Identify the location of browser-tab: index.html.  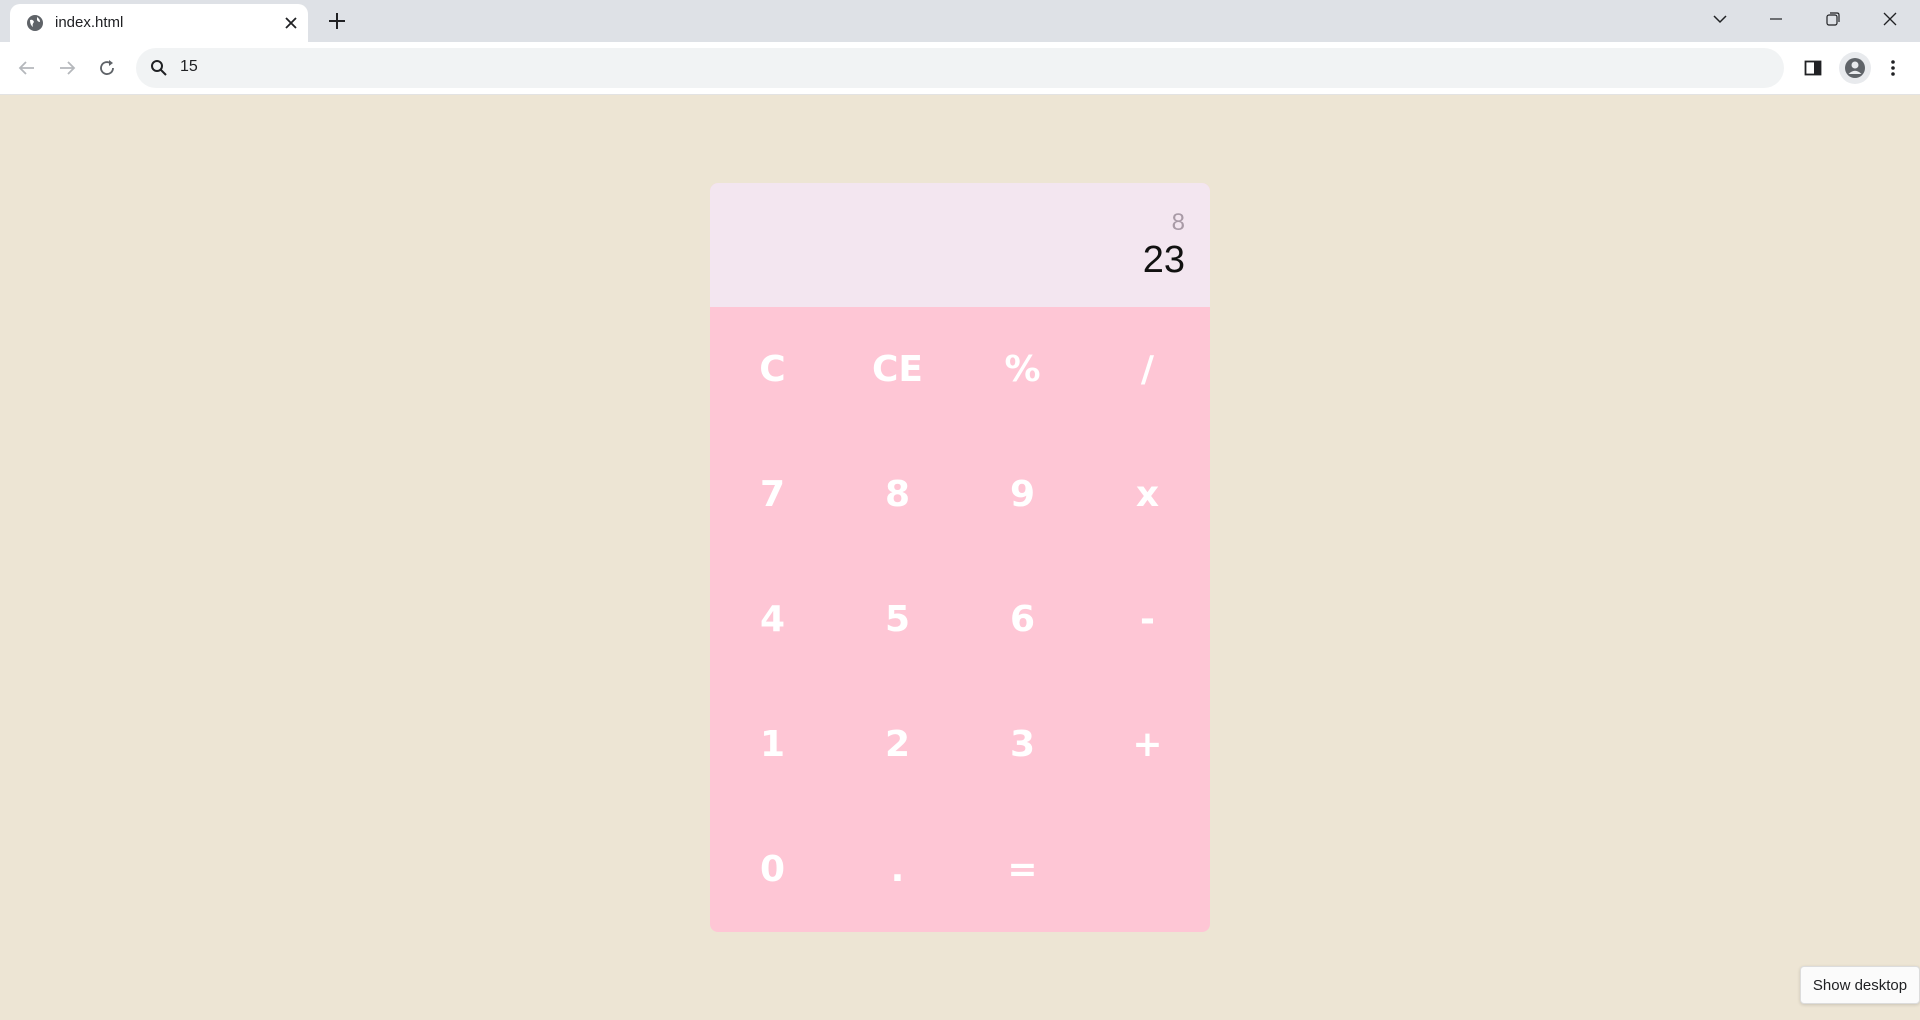
(159, 23).